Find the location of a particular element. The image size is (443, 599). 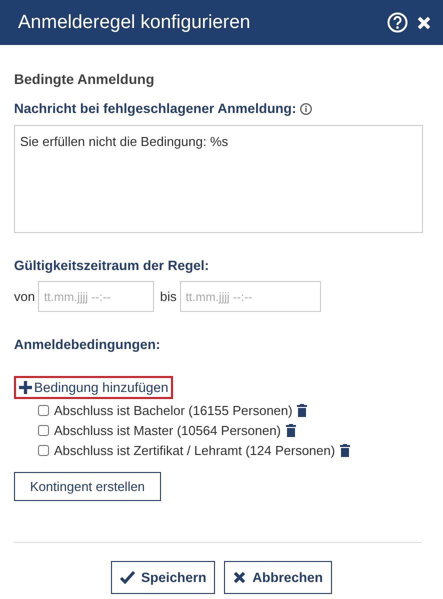

condition-label: Abschluss ist Zertifikat / Lehramt (124 Personen) is located at coordinates (195, 450).